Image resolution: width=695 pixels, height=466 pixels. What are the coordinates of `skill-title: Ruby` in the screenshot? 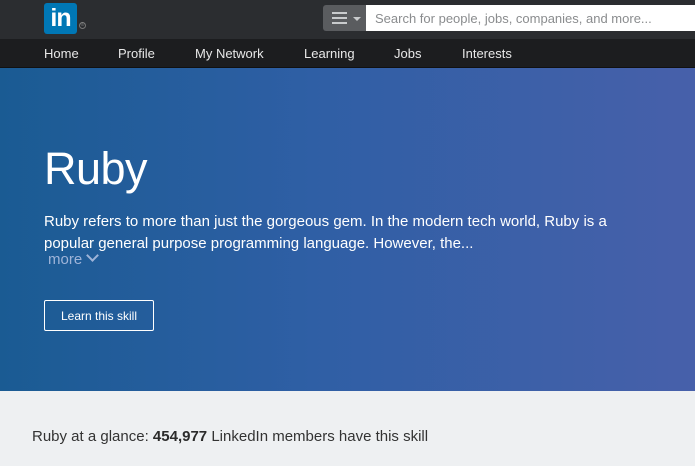 It's located at (96, 168).